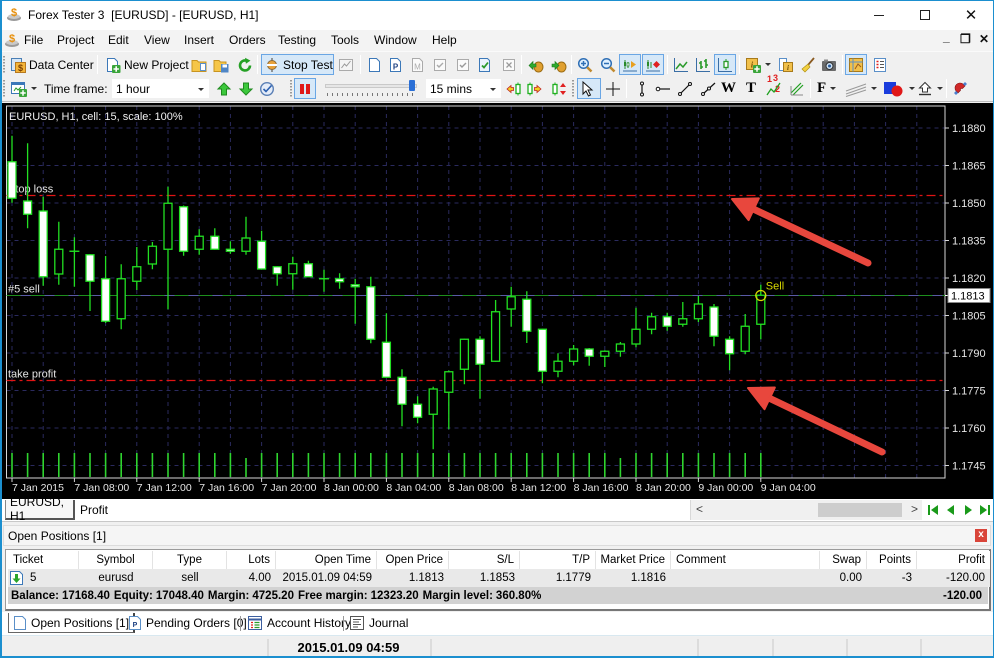 Image resolution: width=994 pixels, height=658 pixels. Describe the element at coordinates (43, 560) in the screenshot. I see `column-header-ticket: Ticket` at that location.